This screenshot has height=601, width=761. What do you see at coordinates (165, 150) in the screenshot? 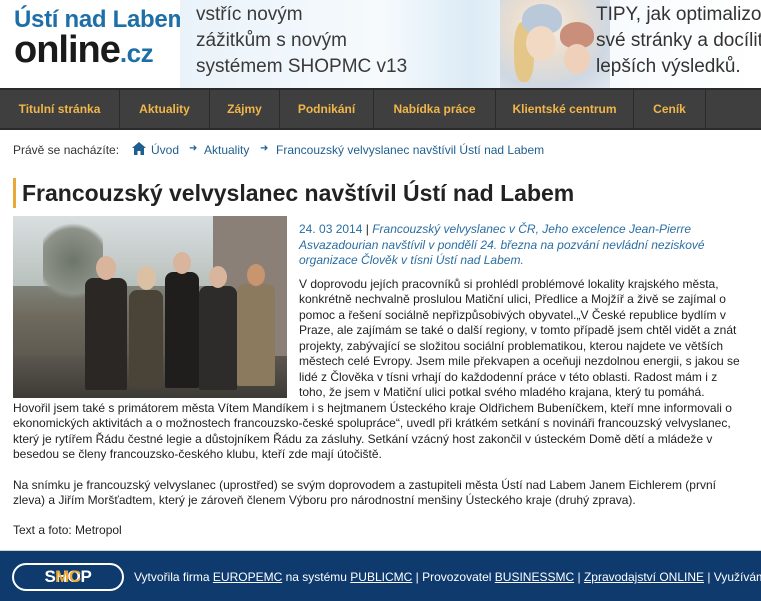
I see `breadcrumb-home-link: Úvod` at bounding box center [165, 150].